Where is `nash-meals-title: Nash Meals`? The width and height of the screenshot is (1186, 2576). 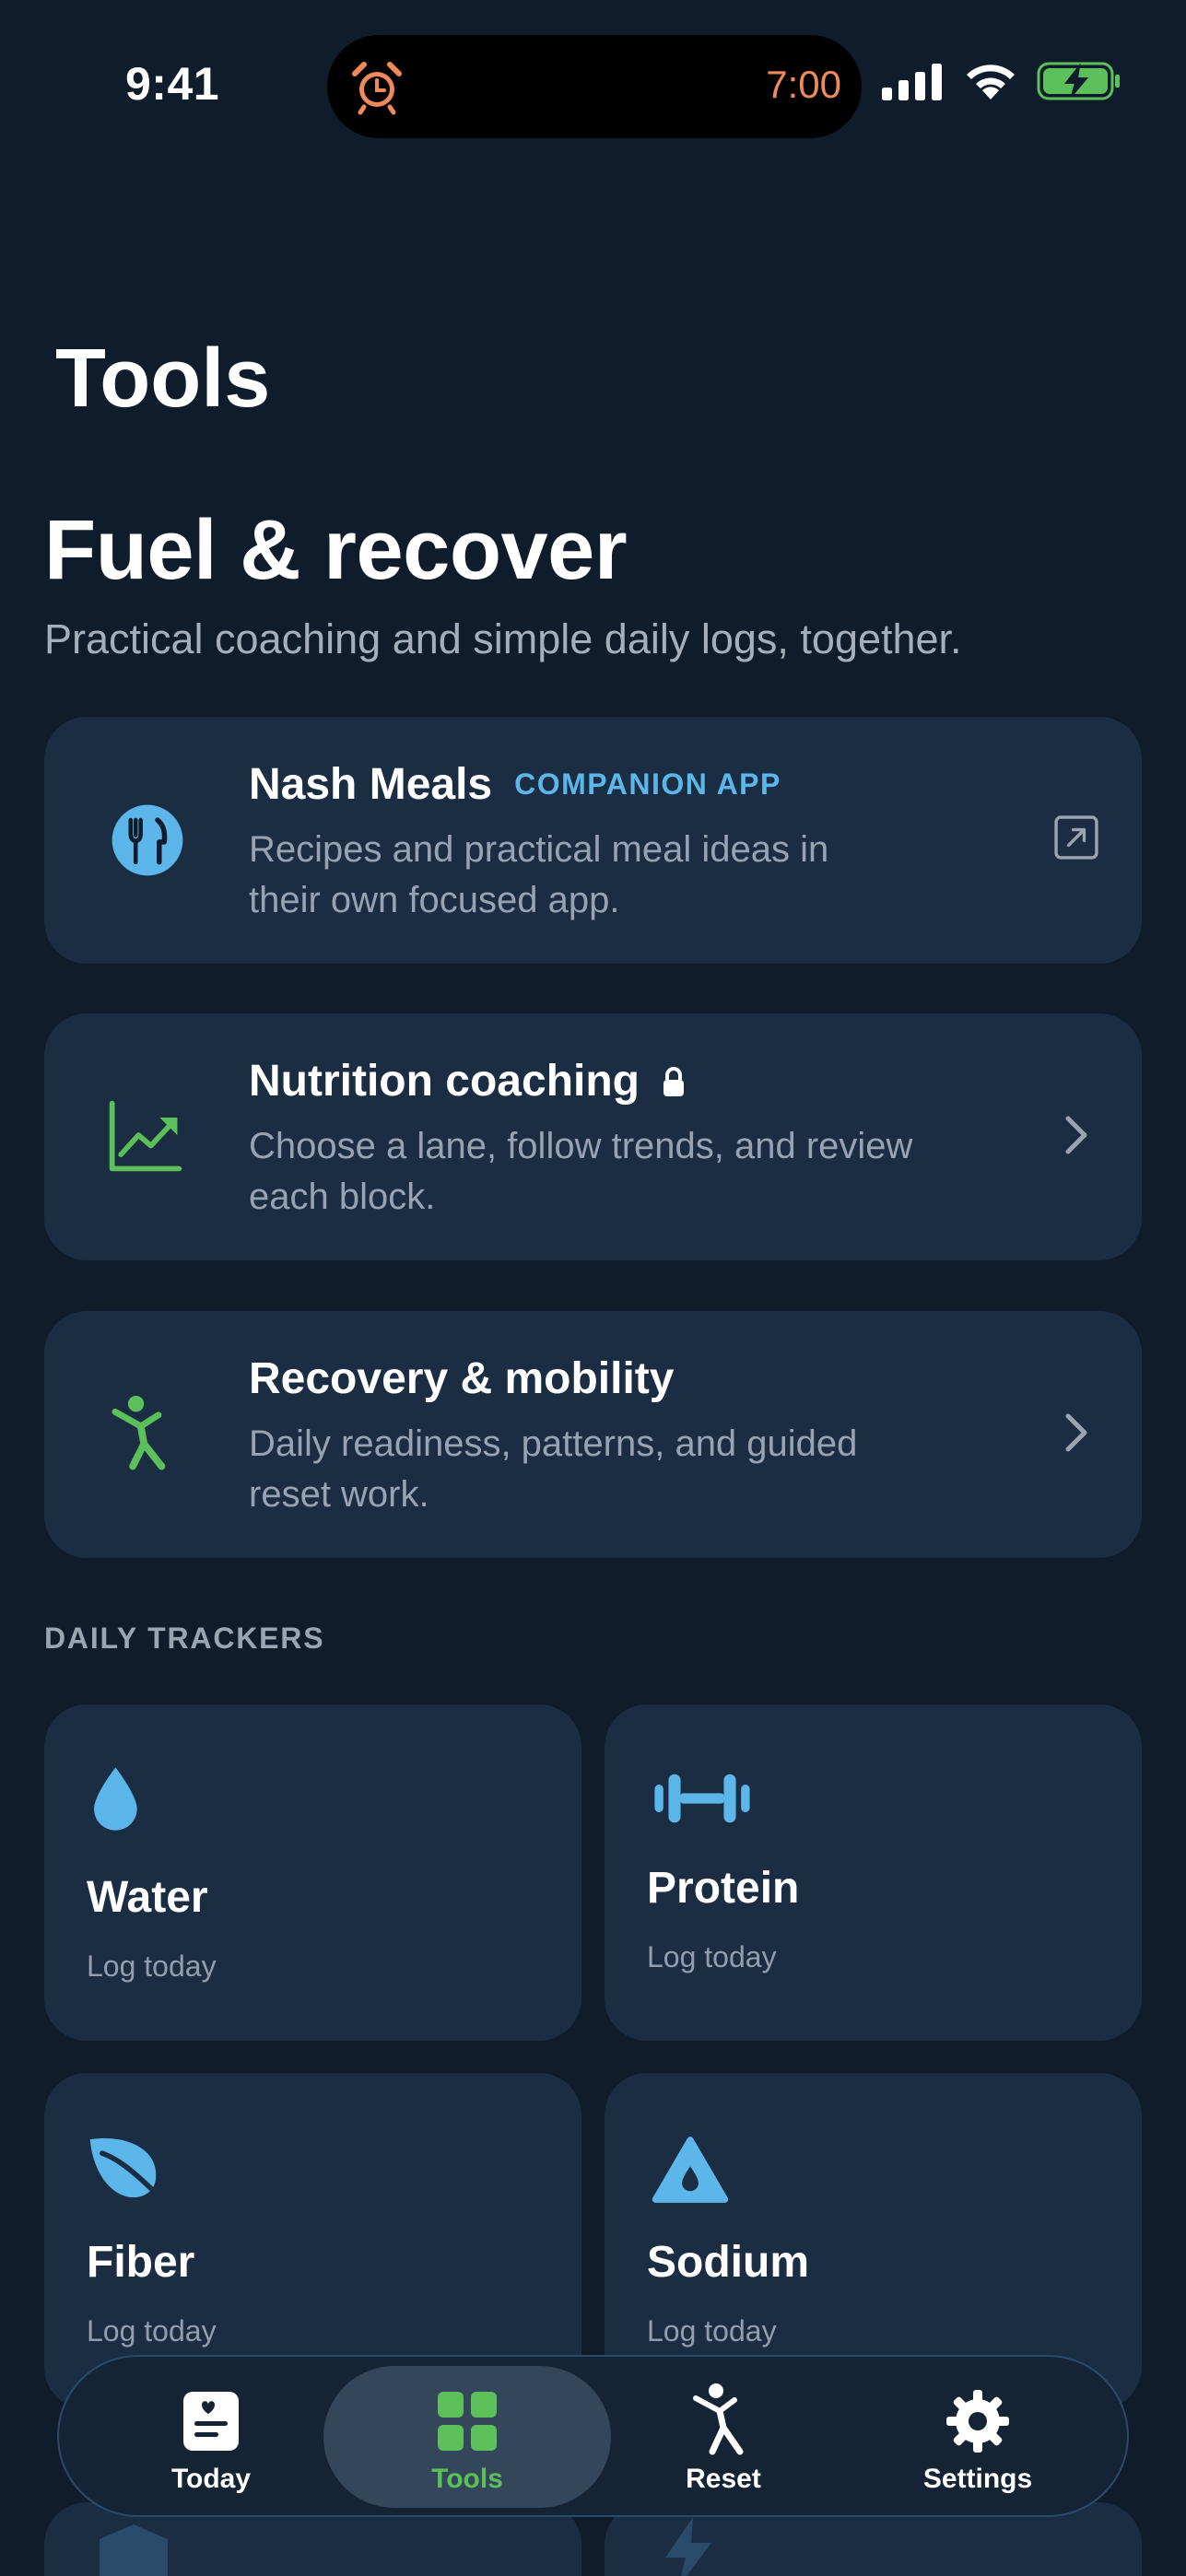
nash-meals-title: Nash Meals is located at coordinates (371, 784).